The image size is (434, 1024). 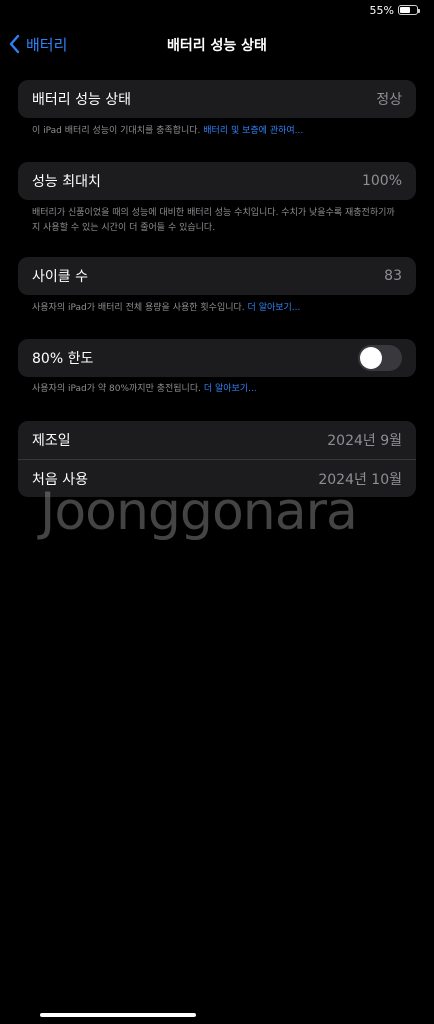 I want to click on battery-health-value: 정상, so click(x=389, y=100).